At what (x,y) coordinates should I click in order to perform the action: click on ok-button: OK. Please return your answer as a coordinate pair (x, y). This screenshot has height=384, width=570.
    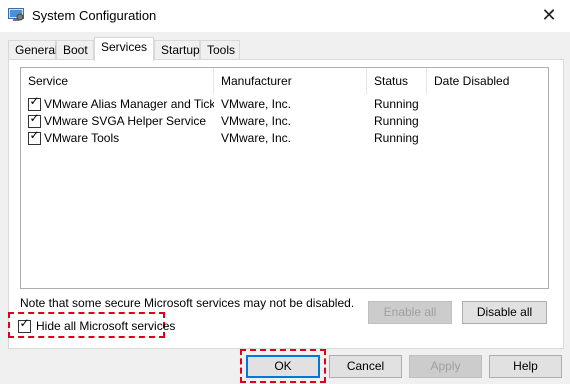
    Looking at the image, I should click on (283, 366).